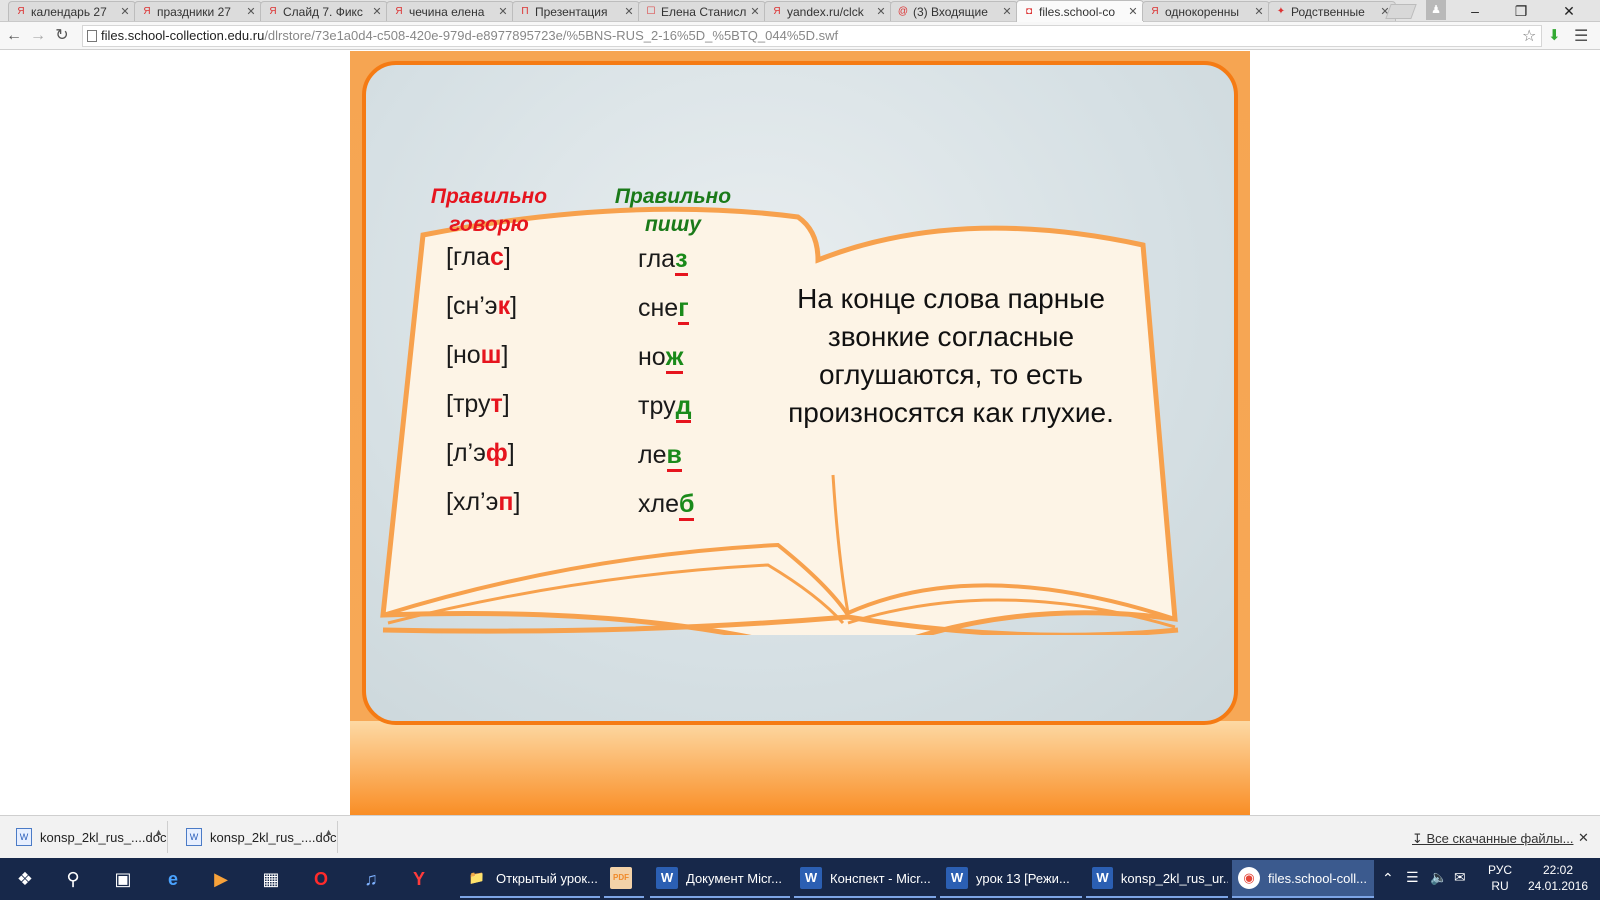 Image resolution: width=1600 pixels, height=900 pixels. What do you see at coordinates (1583, 838) in the screenshot?
I see `close-shelf-icon: ✕` at bounding box center [1583, 838].